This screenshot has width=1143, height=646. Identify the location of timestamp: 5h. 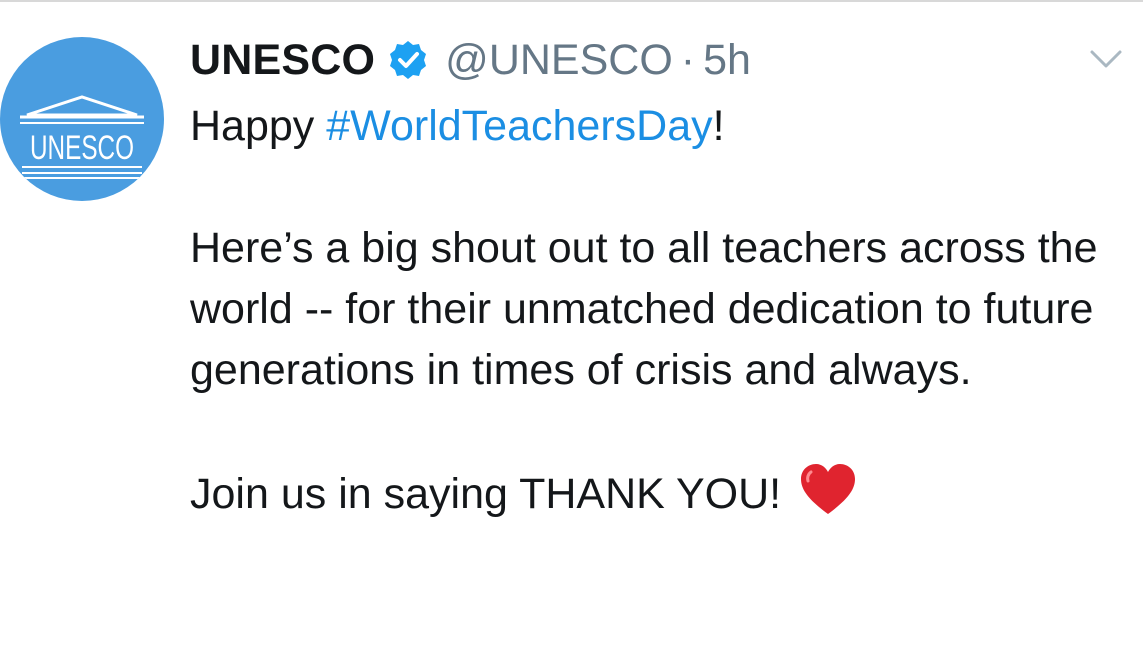
(727, 60).